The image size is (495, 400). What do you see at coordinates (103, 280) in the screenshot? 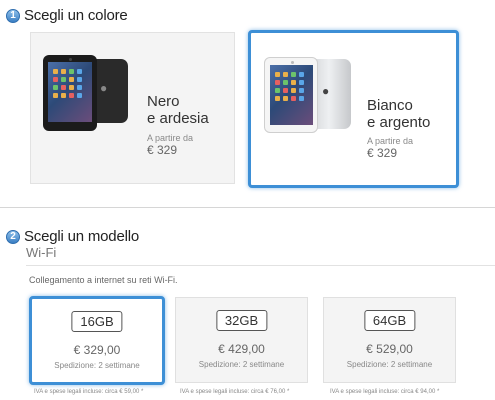
I see `wifi-description: Collegamento a internet su reti Wi-Fi.` at bounding box center [103, 280].